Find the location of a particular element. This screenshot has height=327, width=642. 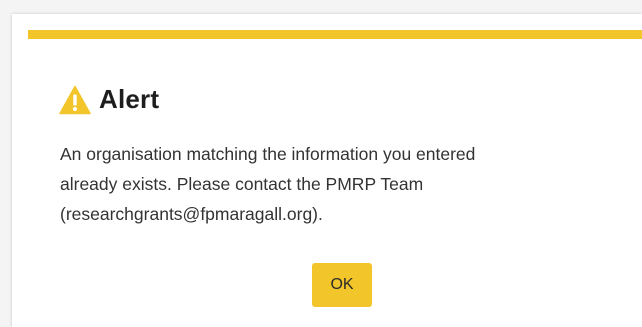

message-line: (researchgrants@fpmaragall.org). is located at coordinates (191, 214).